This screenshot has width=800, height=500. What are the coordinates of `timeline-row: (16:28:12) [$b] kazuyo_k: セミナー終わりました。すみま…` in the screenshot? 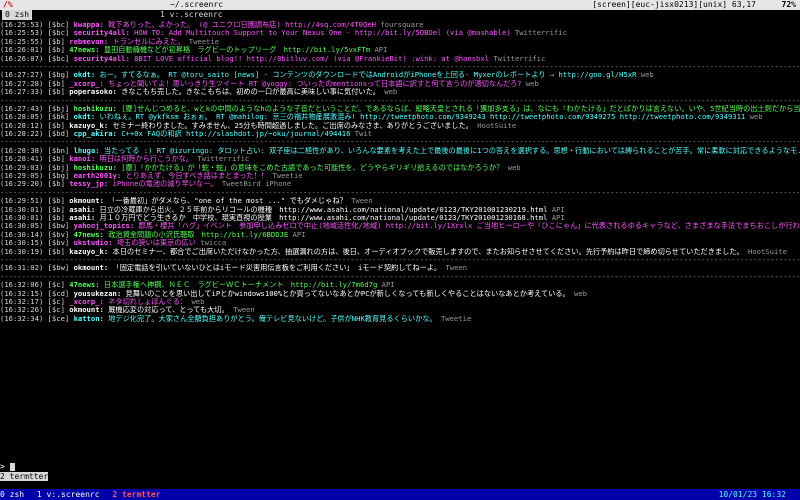 It's located at (400, 126).